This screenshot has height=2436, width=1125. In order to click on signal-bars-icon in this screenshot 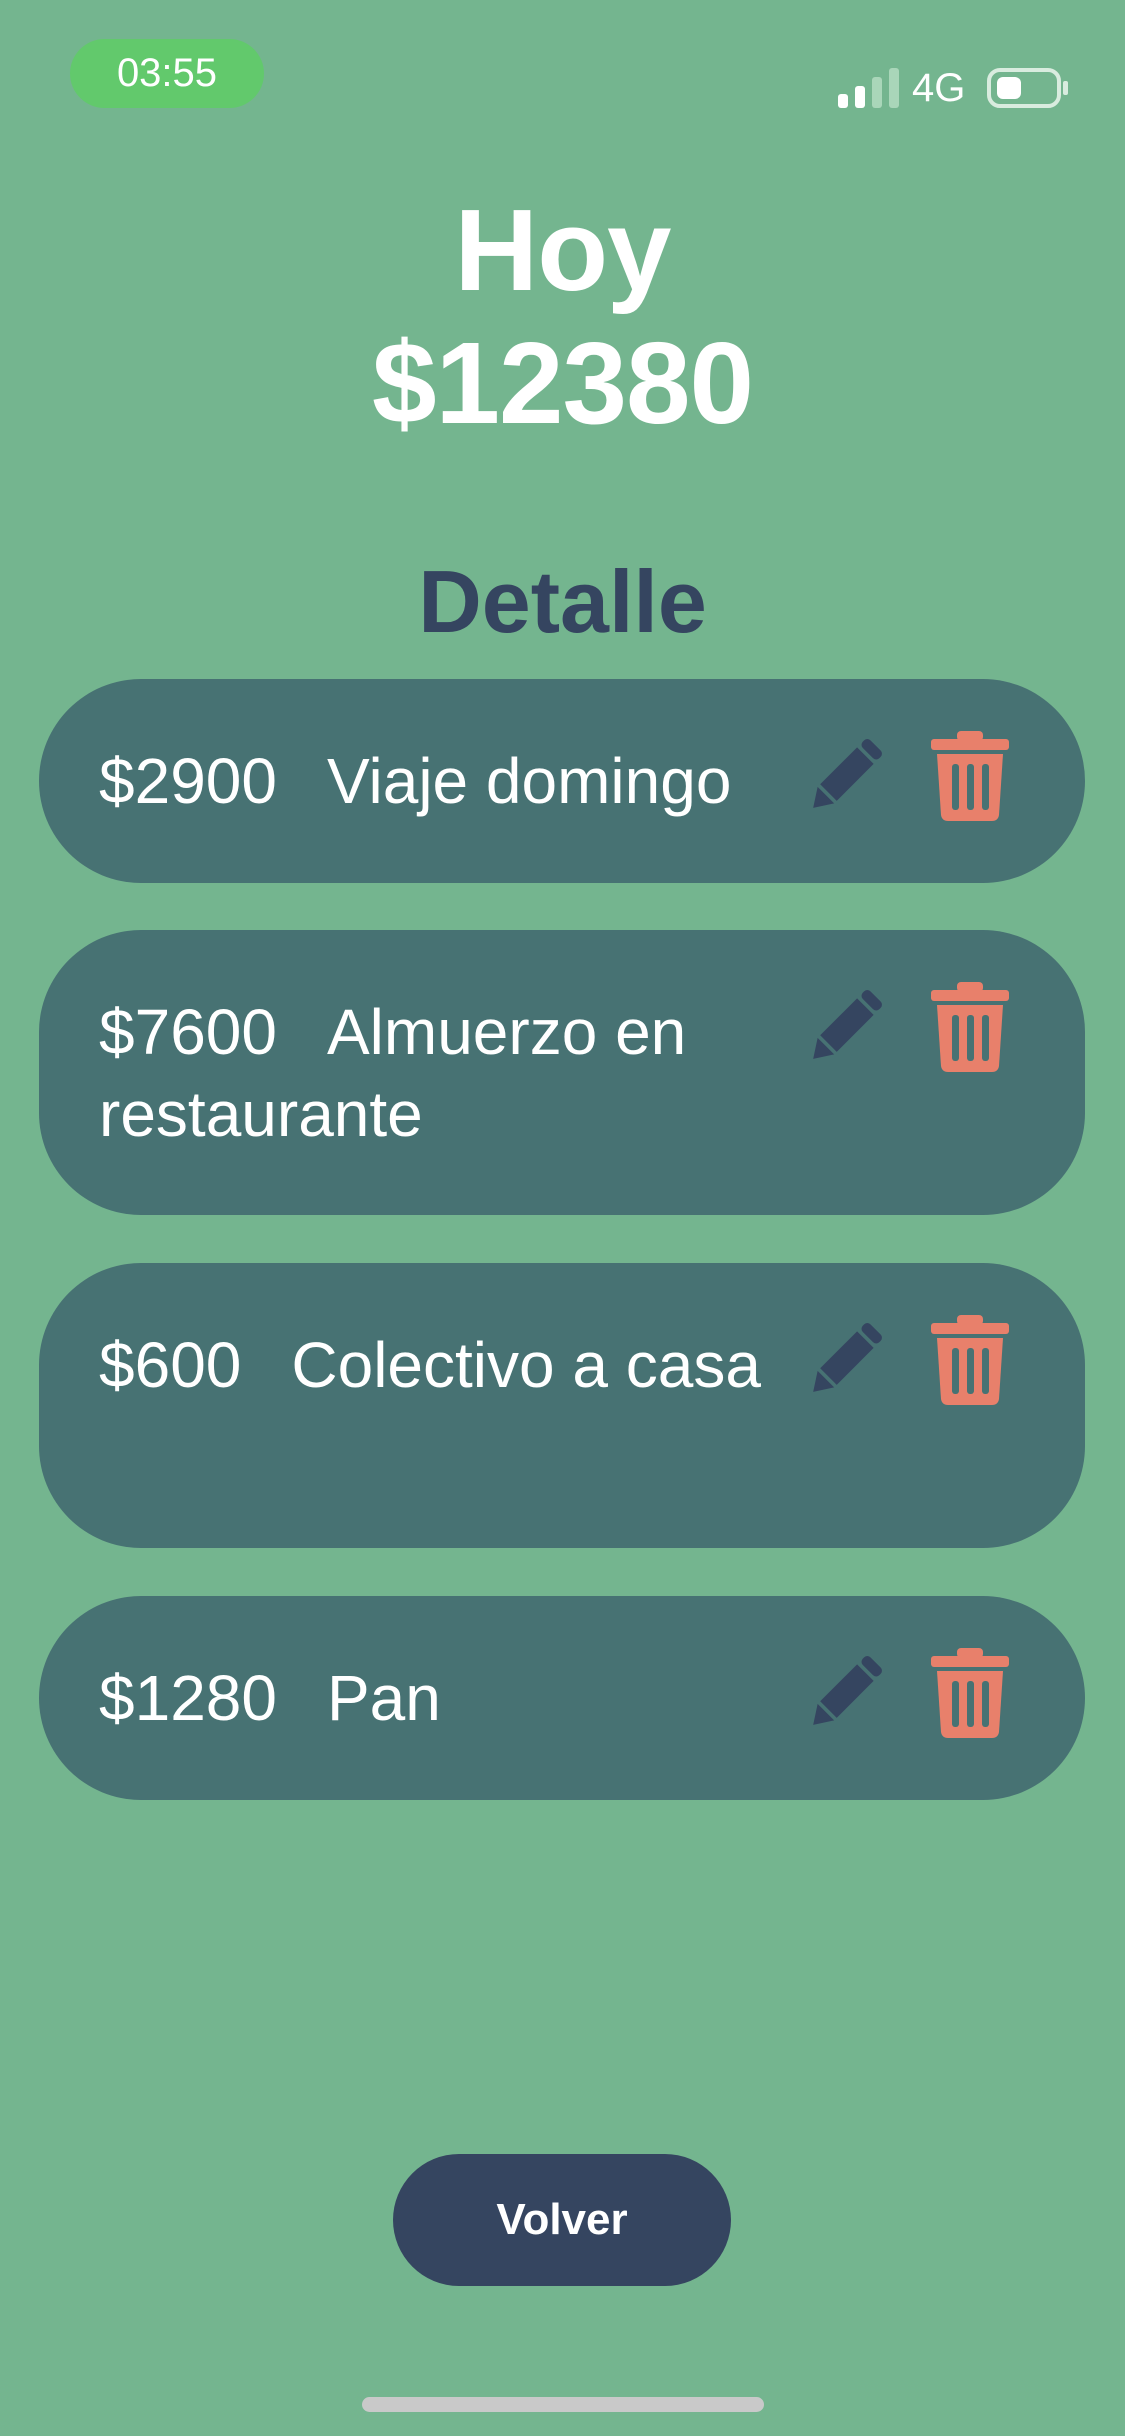, I will do `click(868, 88)`.